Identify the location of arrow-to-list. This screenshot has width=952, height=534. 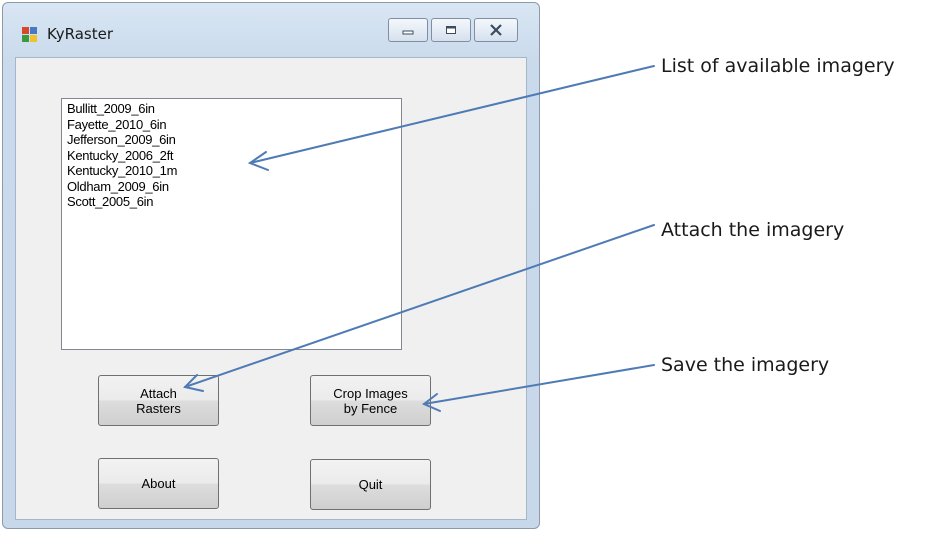
(452, 114).